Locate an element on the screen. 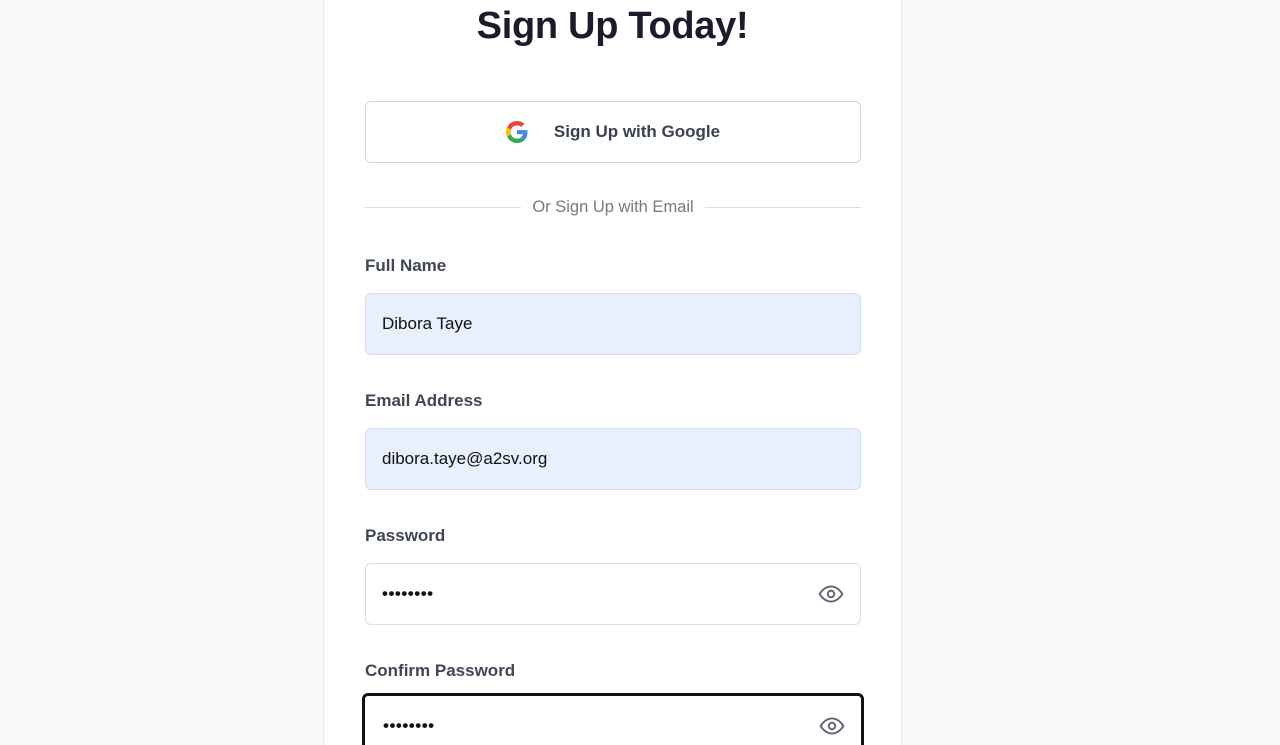  full-name-field is located at coordinates (613, 324).